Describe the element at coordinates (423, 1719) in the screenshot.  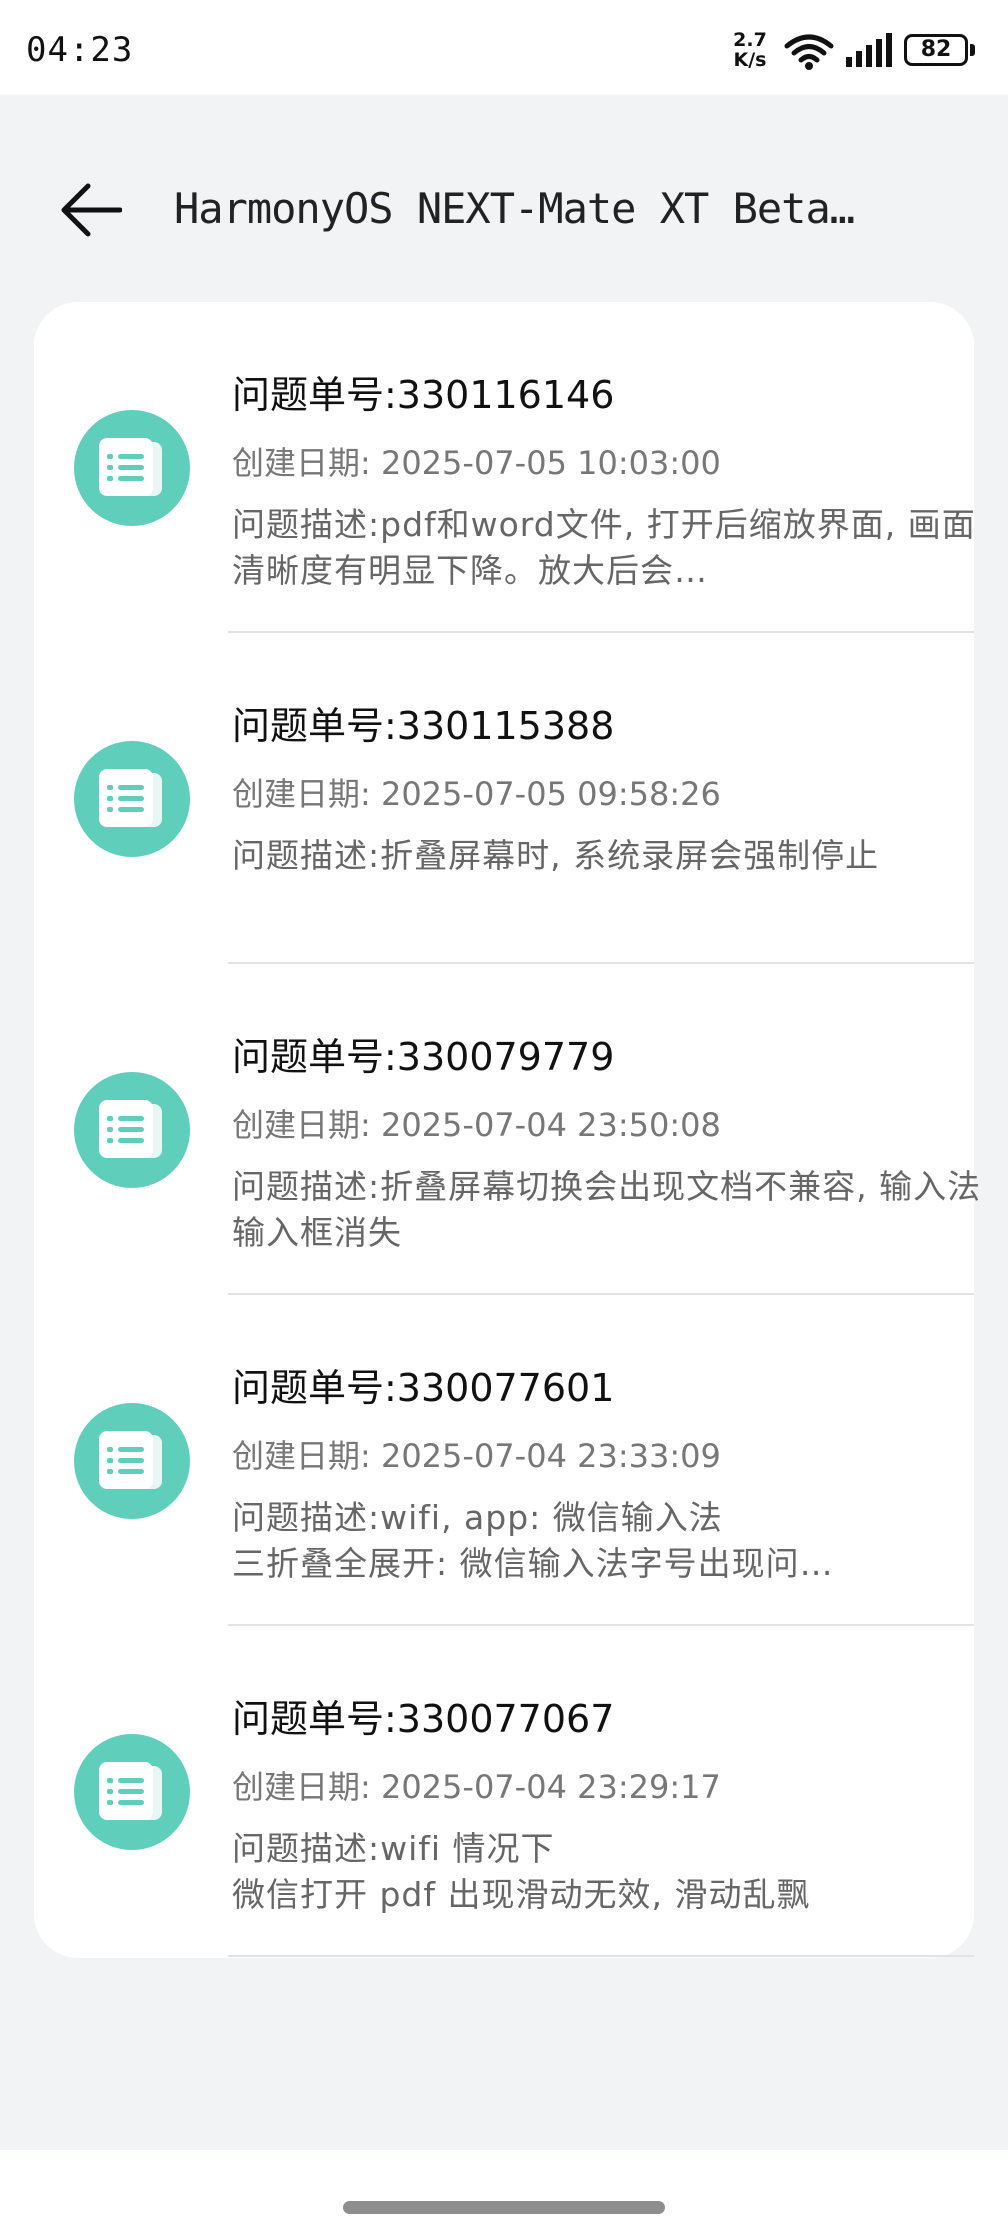
I see `issue-number: 问题单号:330077067` at that location.